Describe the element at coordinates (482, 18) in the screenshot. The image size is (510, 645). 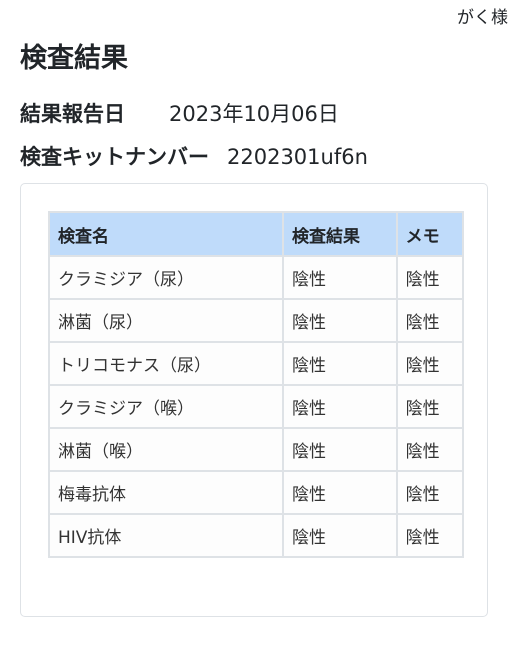
I see `user-name: がく様` at that location.